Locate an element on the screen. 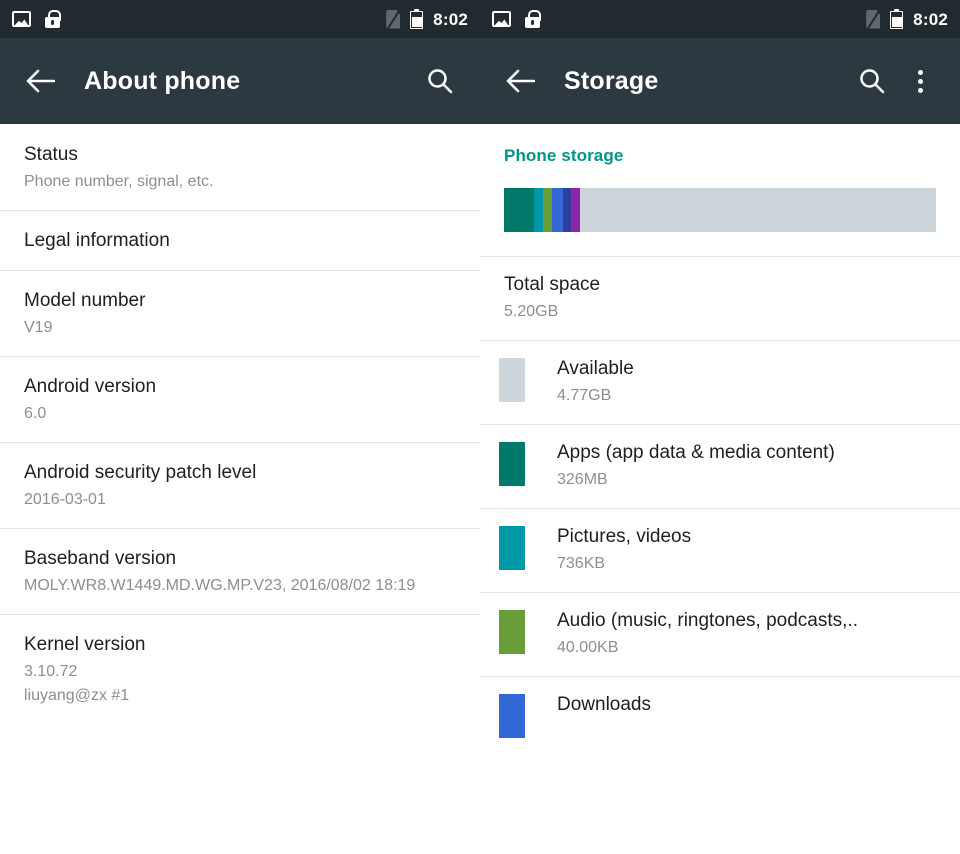 This screenshot has width=960, height=854. storage-row-value: 4.77GB is located at coordinates (584, 395).